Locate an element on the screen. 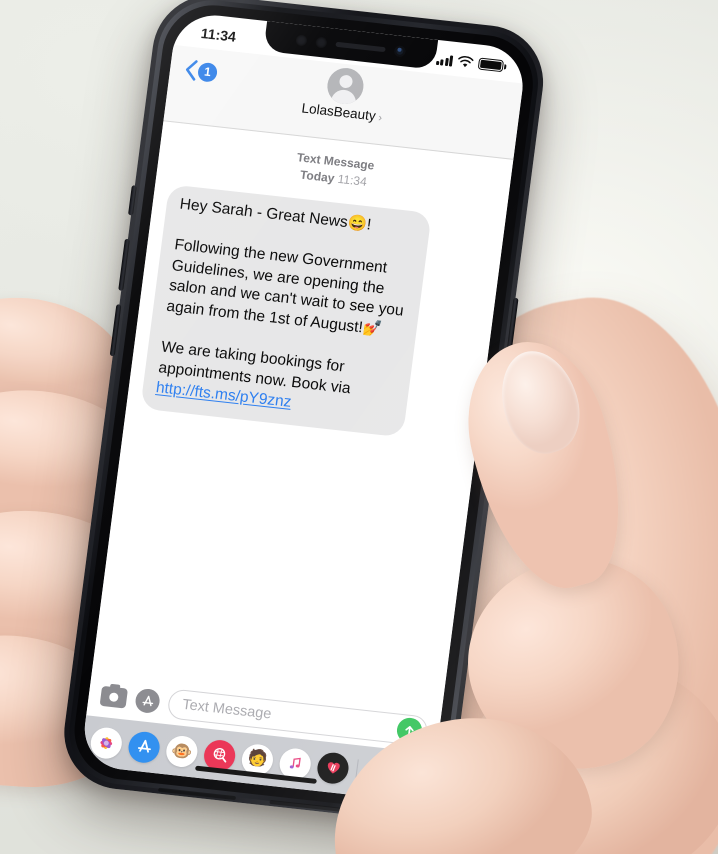 This screenshot has width=718, height=854. digital-touch-icon is located at coordinates (333, 767).